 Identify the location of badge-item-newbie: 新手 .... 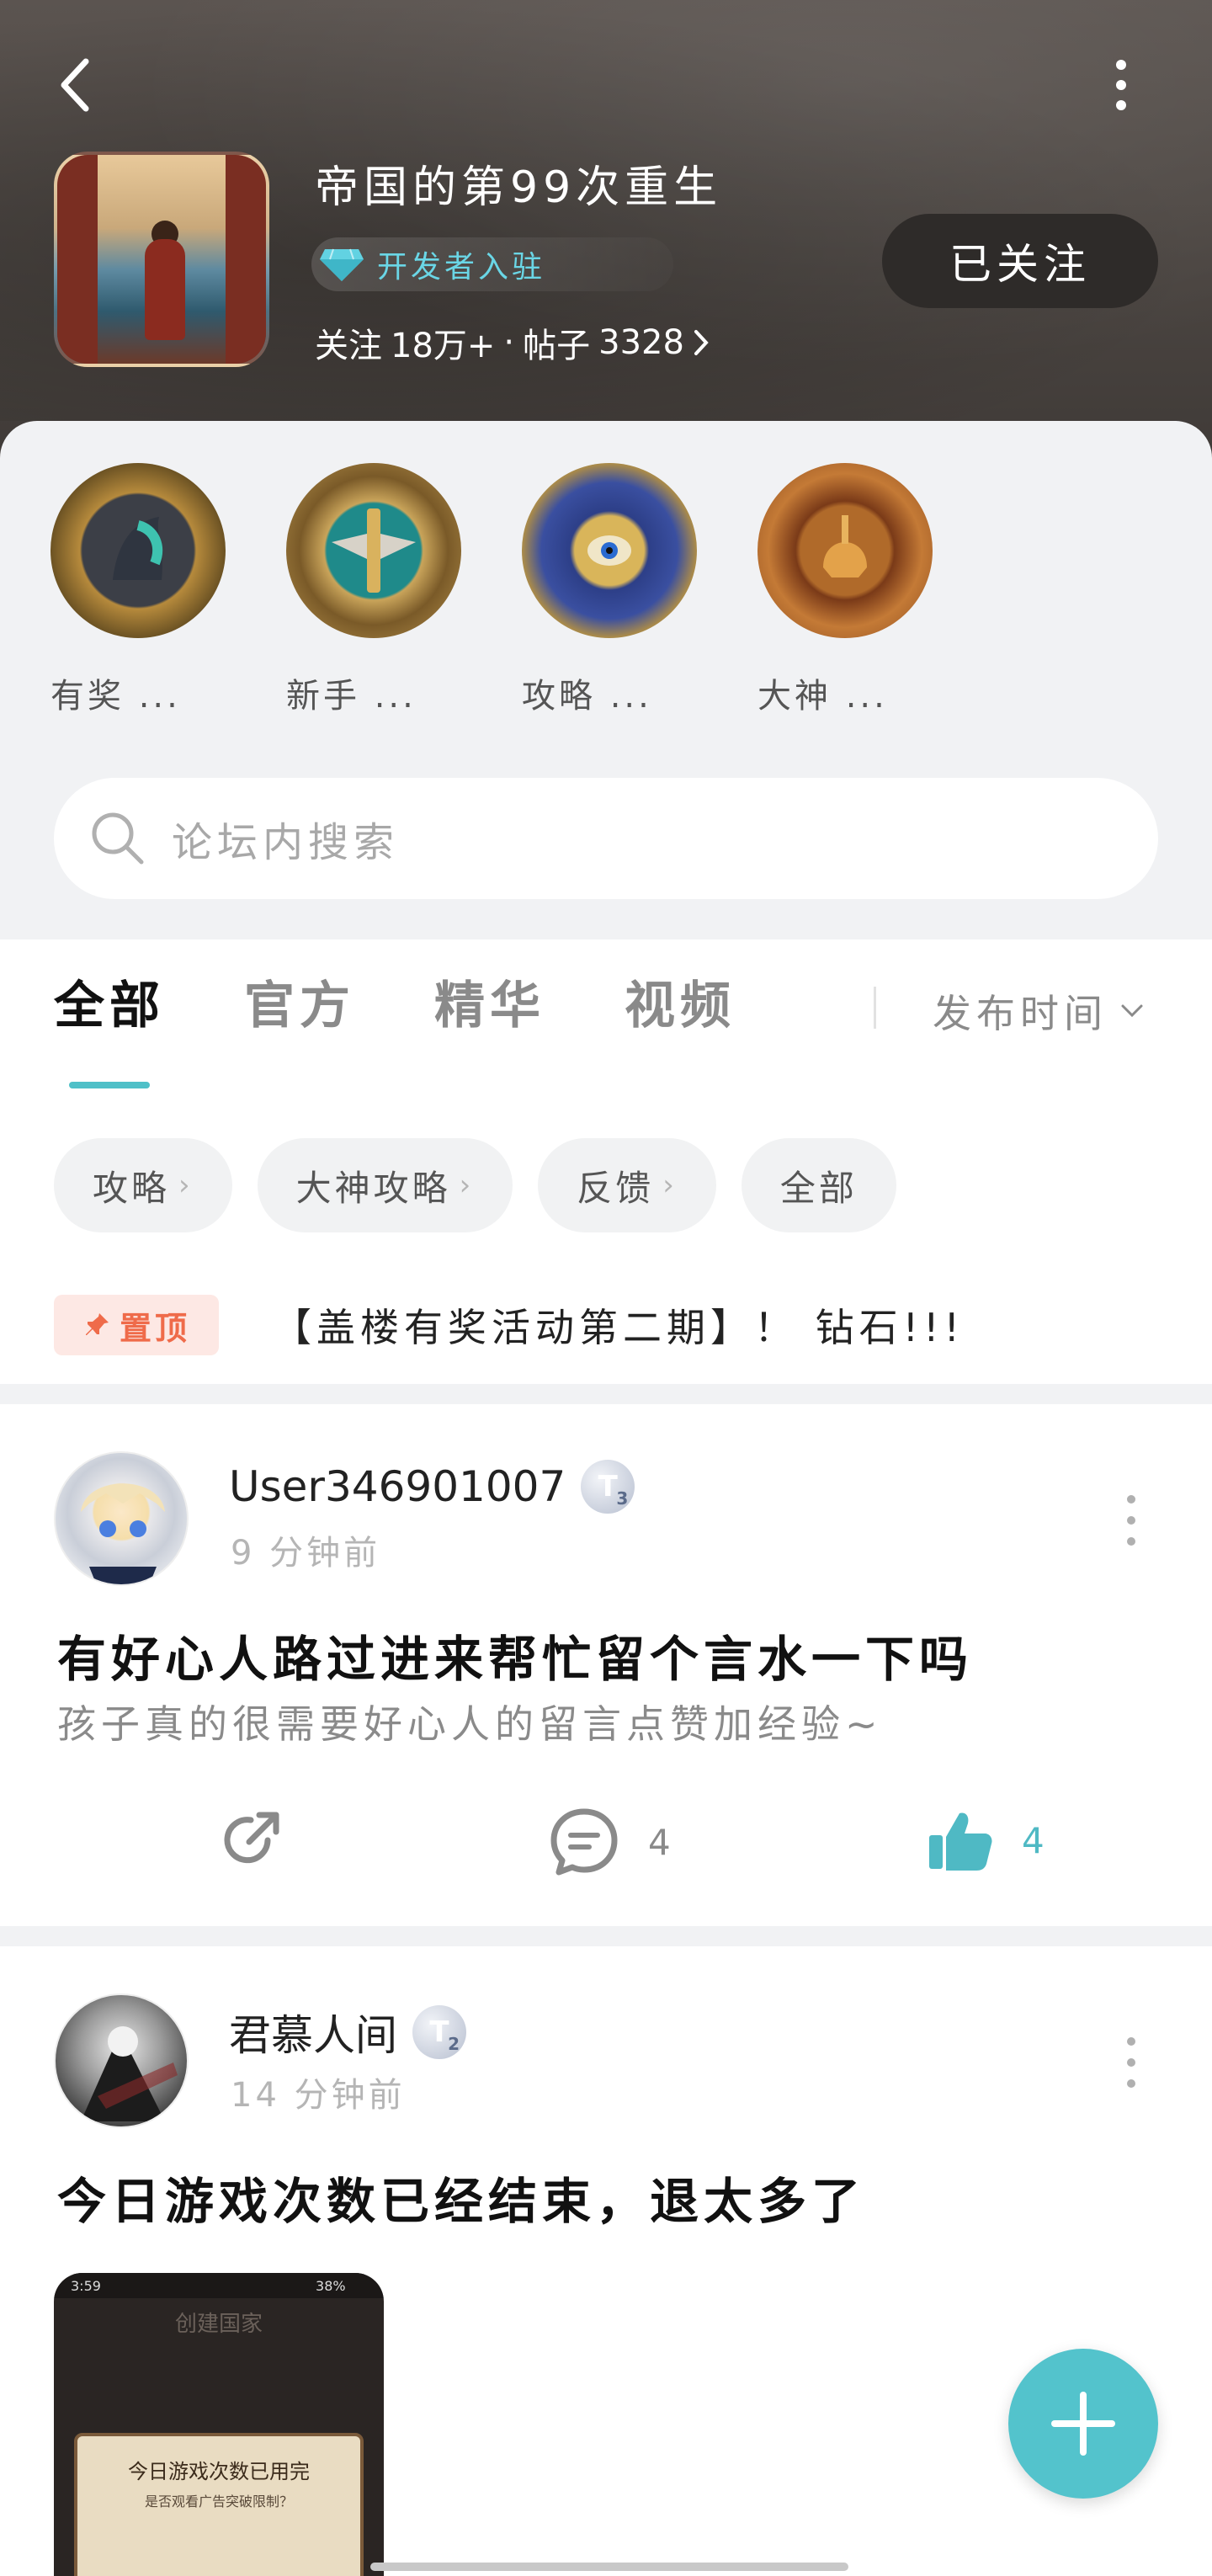
(373, 590).